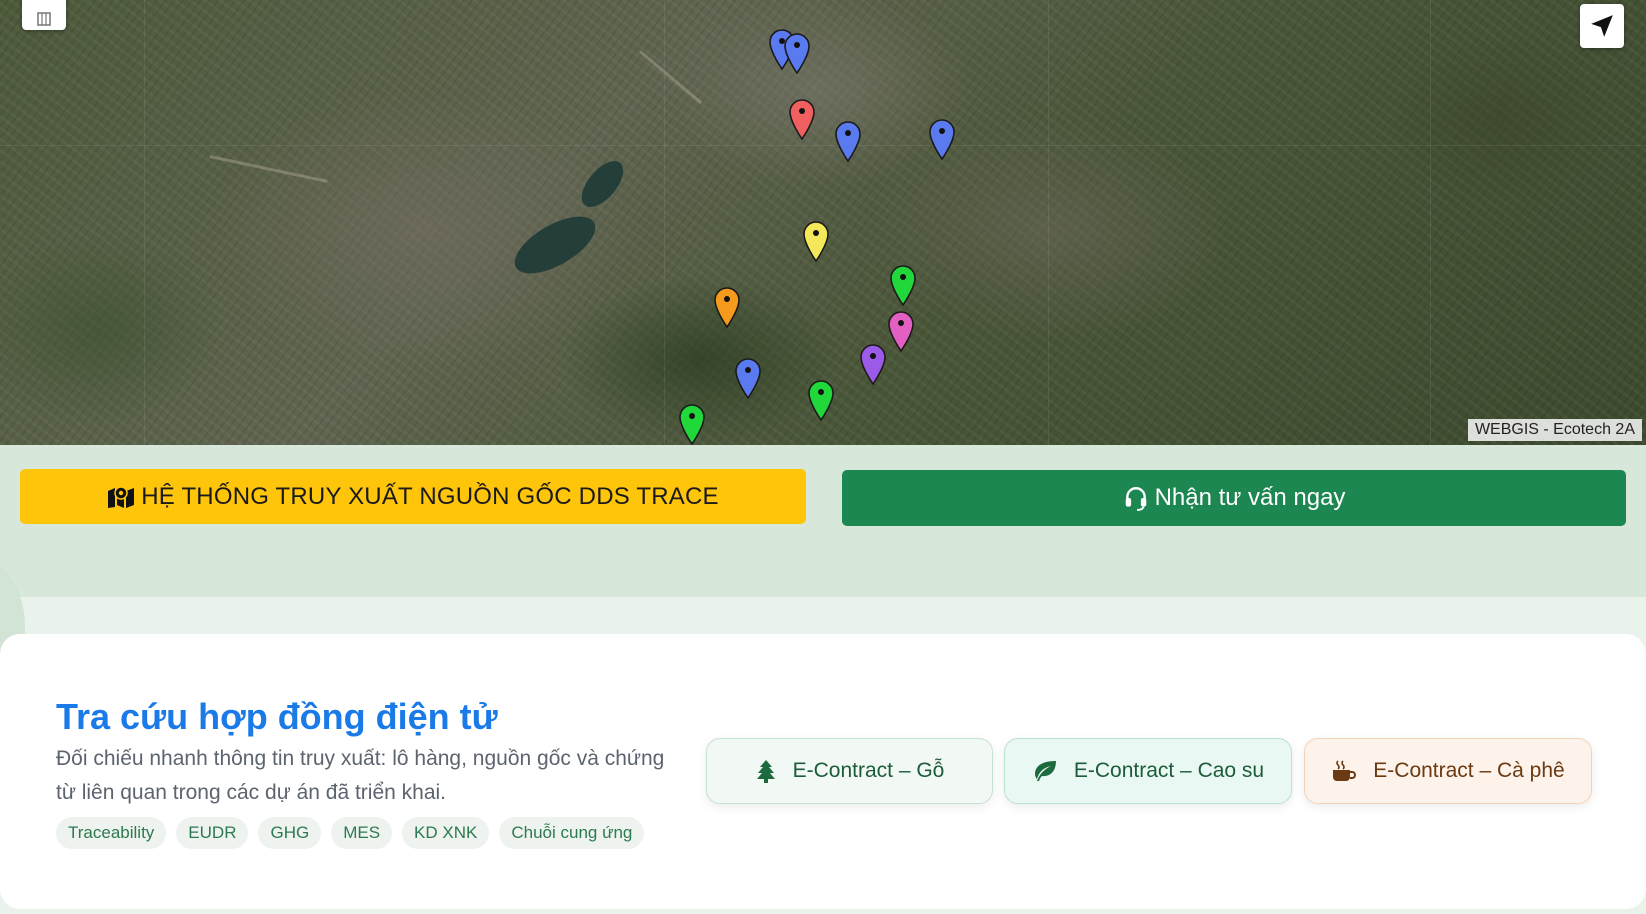  Describe the element at coordinates (1554, 430) in the screenshot. I see `map-attribution: WEBGIS - Ecotech 2A` at that location.